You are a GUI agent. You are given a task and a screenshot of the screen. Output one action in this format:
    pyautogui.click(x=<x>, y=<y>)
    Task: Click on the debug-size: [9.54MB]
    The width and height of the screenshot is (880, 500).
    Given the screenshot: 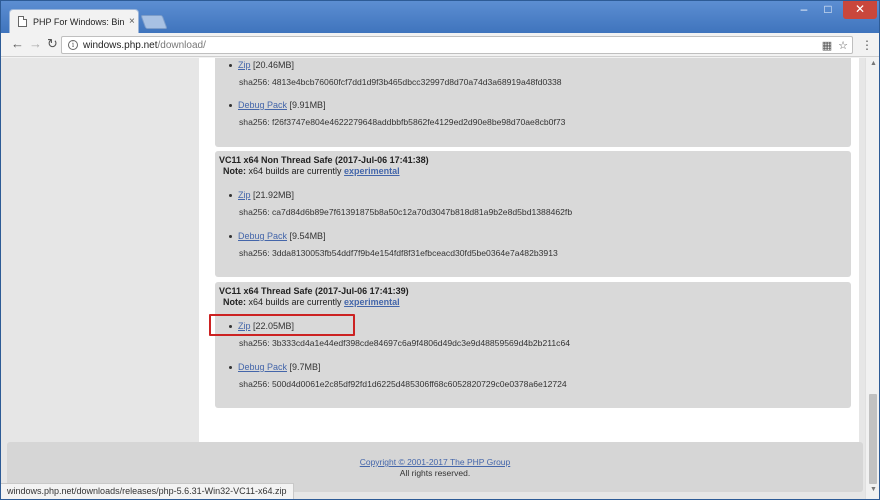 What is the action you would take?
    pyautogui.click(x=307, y=236)
    